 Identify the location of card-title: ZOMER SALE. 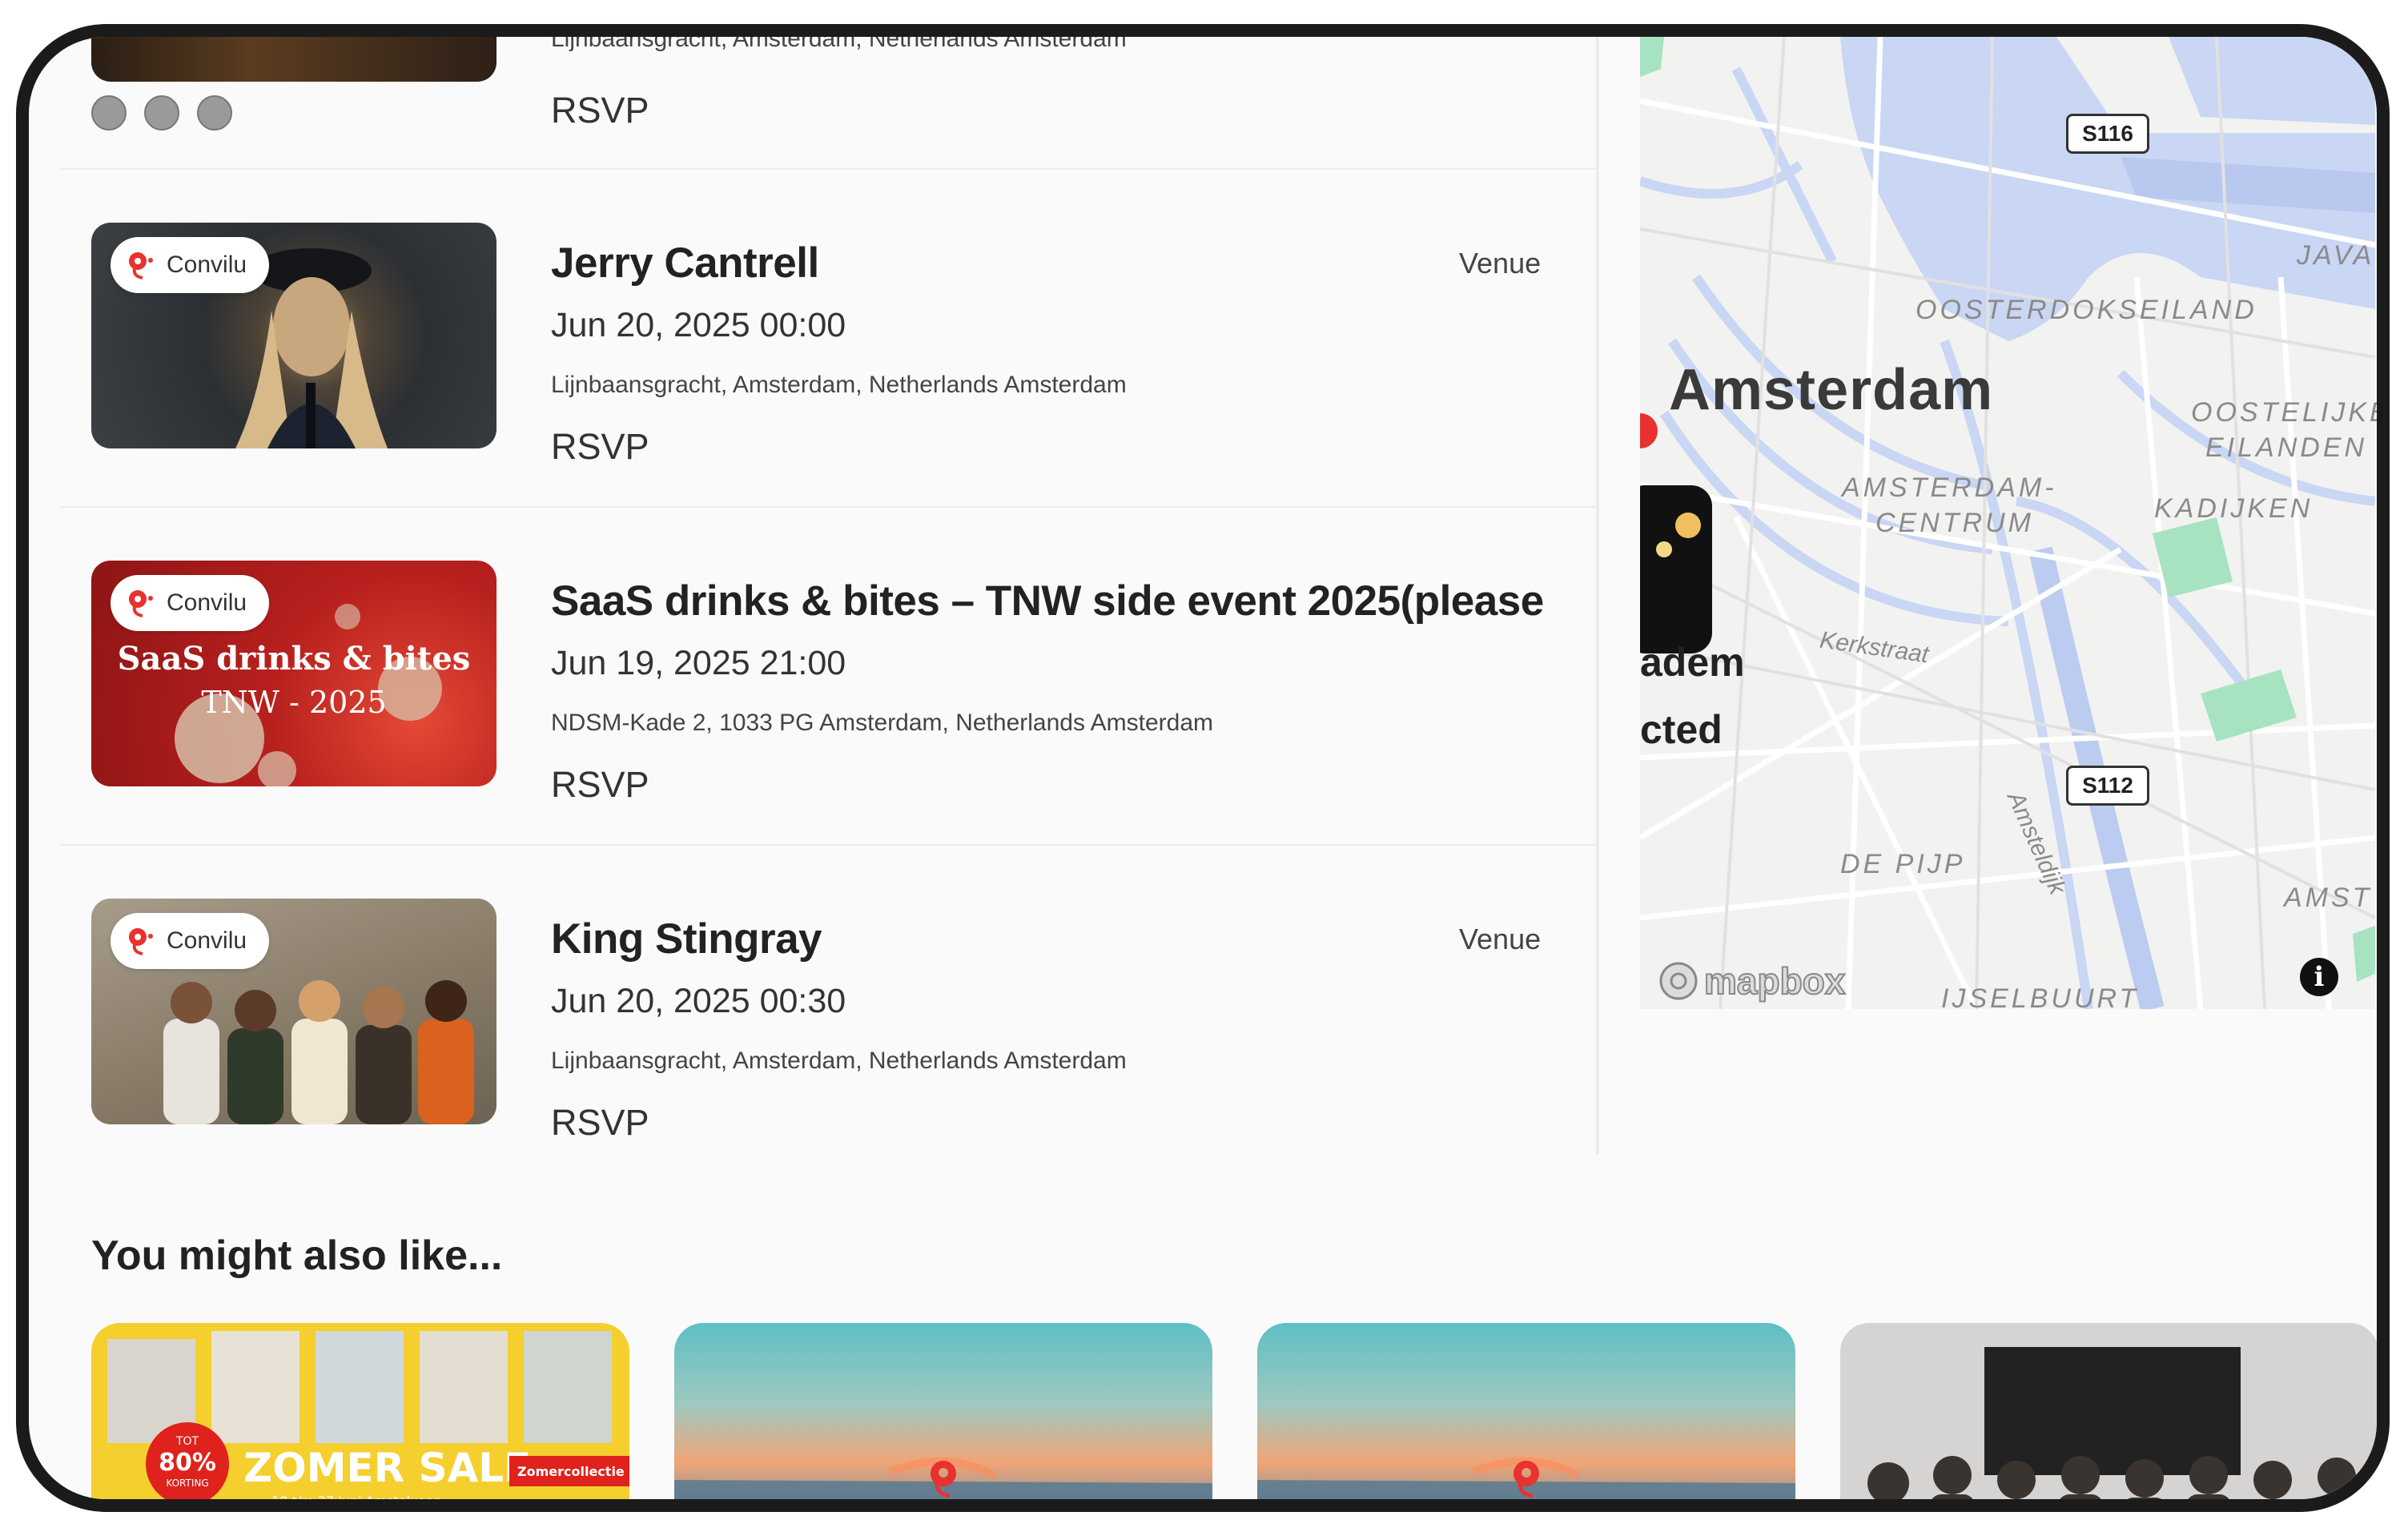
(387, 1468).